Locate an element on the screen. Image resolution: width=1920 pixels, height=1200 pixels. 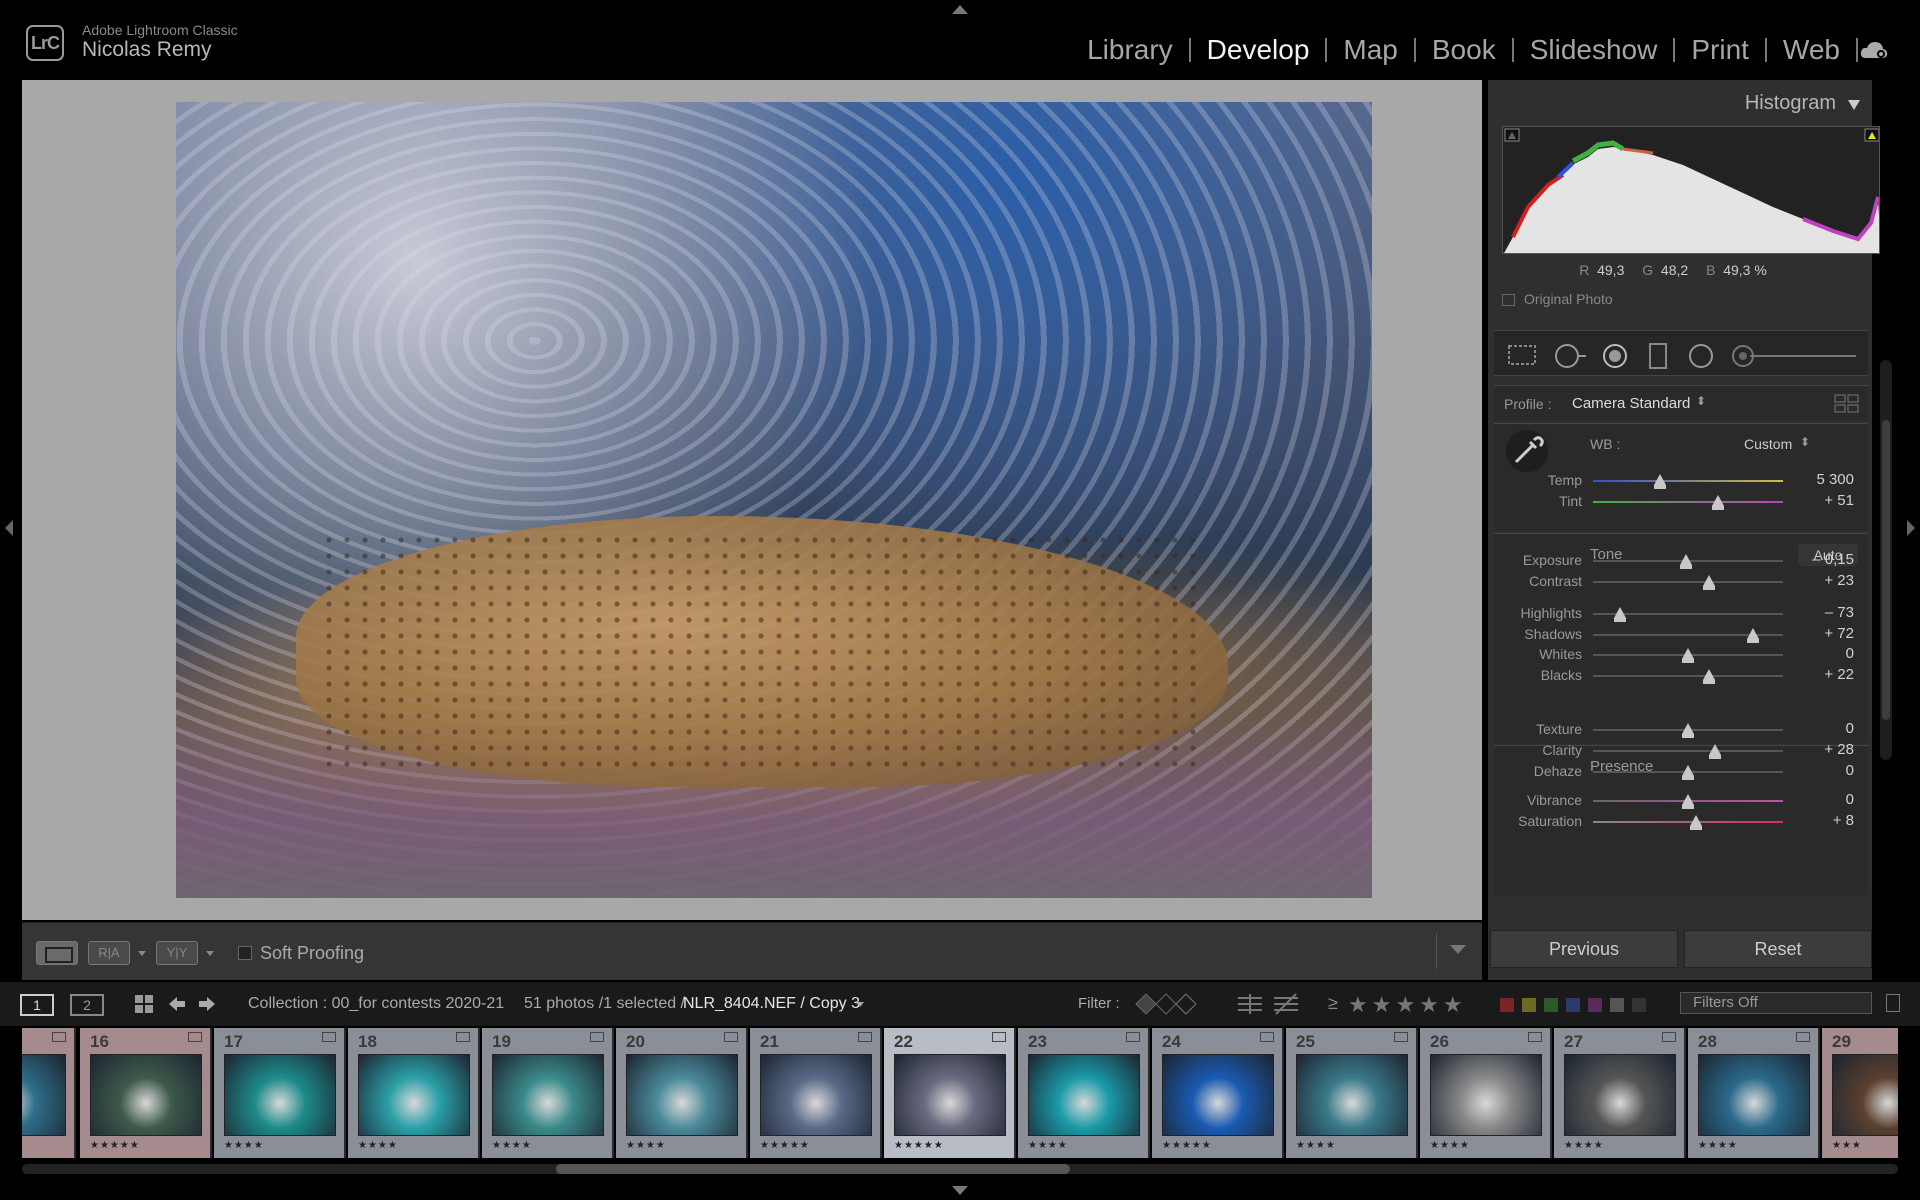
slider-value-exposure: – 0,15 is located at coordinates (1833, 559).